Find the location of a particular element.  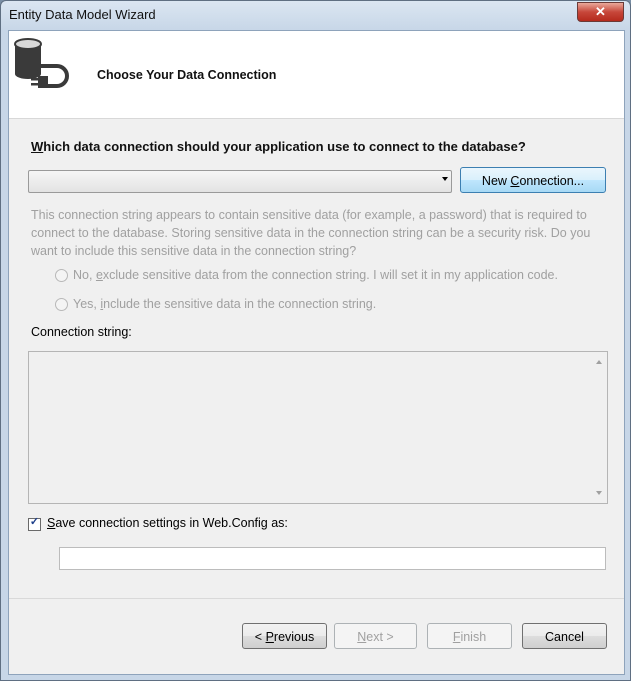

page-title: Choose Your Data Connection is located at coordinates (187, 75).